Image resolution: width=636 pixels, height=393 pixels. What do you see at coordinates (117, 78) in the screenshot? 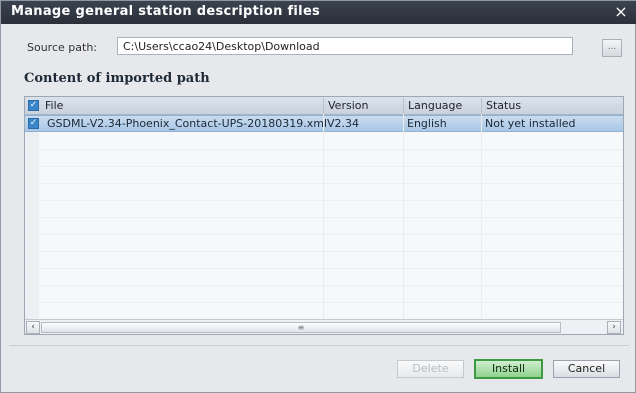
I see `section-title: Content of imported path` at bounding box center [117, 78].